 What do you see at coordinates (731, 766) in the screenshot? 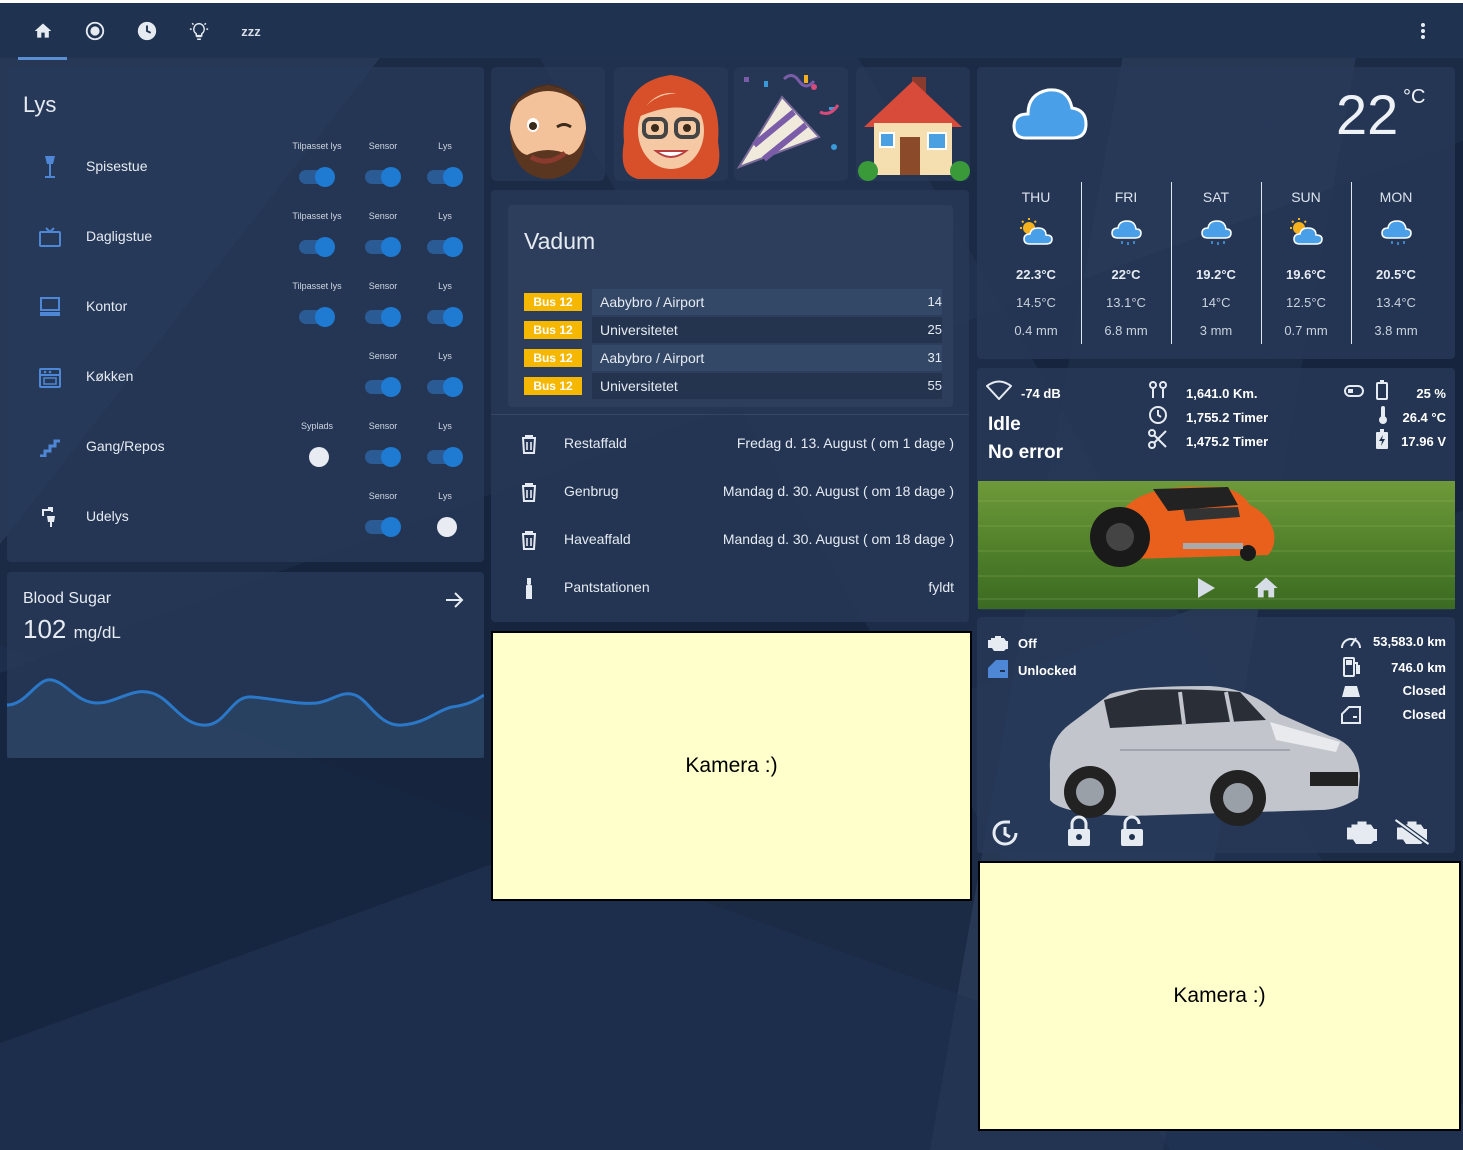
I see `camera-feed-1: Kamera :)` at bounding box center [731, 766].